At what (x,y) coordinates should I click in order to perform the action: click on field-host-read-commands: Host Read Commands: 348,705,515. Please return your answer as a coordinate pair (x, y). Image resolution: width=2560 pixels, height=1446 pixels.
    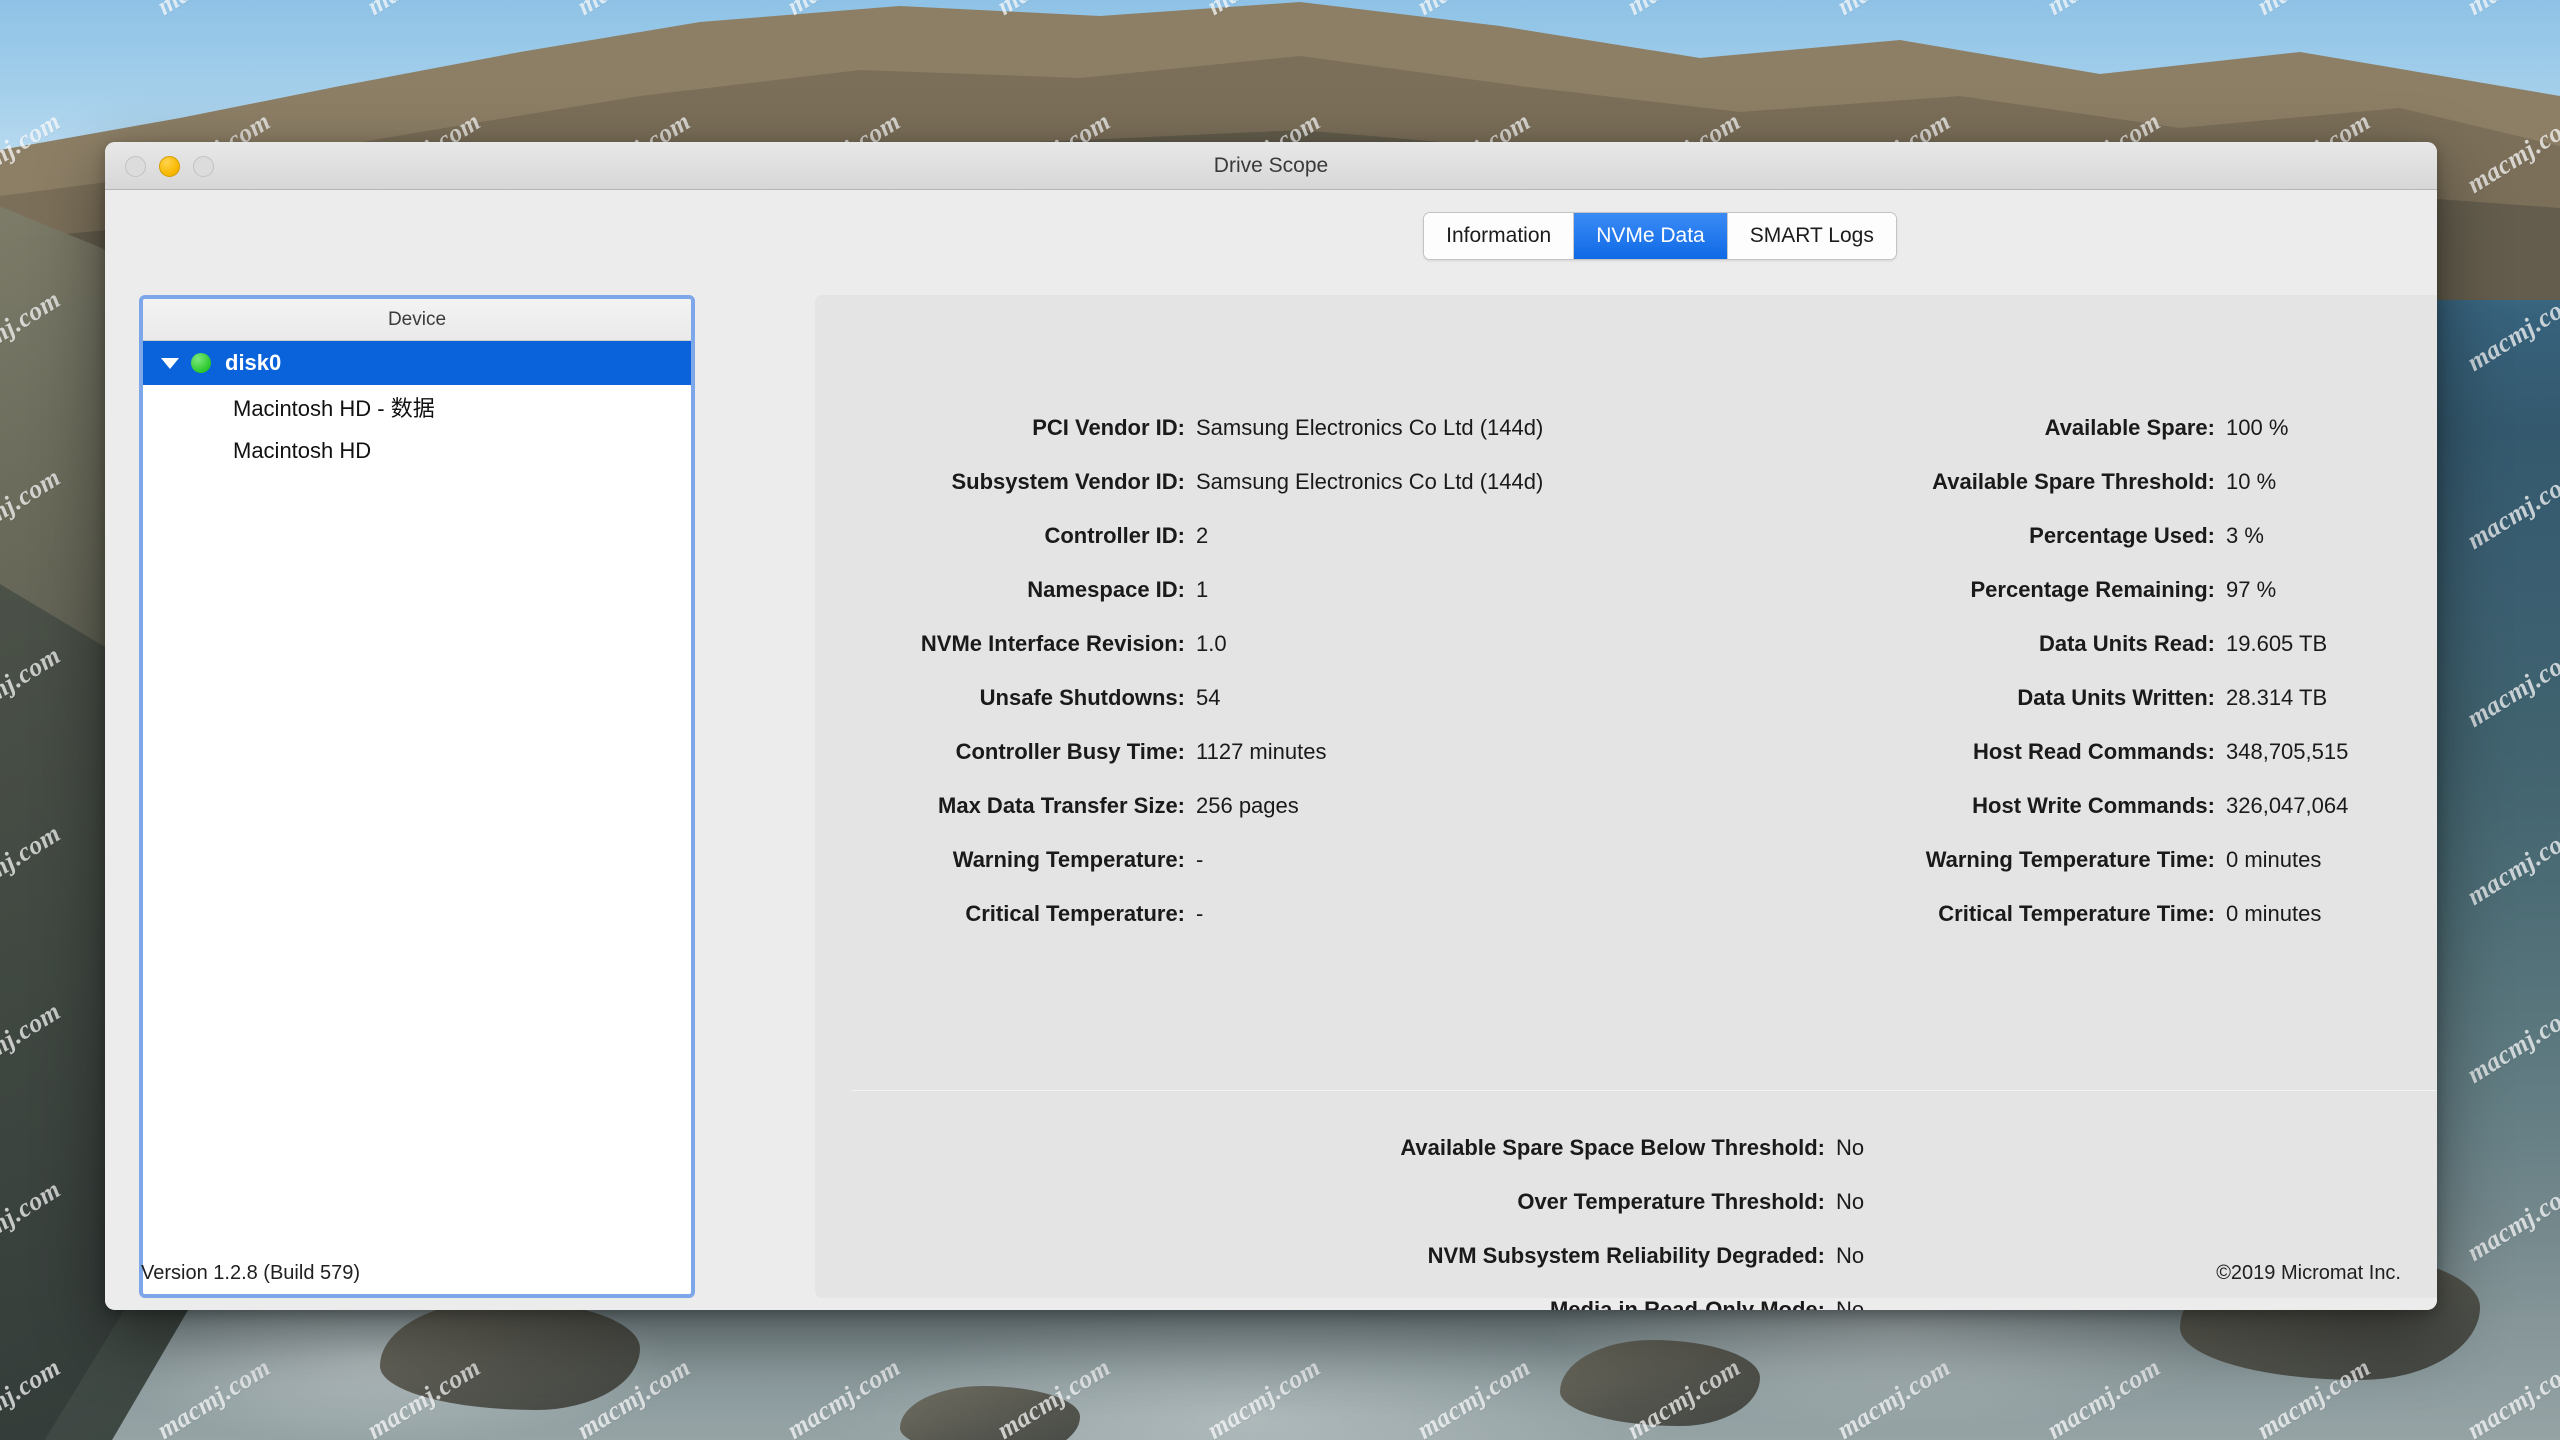
    Looking at the image, I should click on (2048, 766).